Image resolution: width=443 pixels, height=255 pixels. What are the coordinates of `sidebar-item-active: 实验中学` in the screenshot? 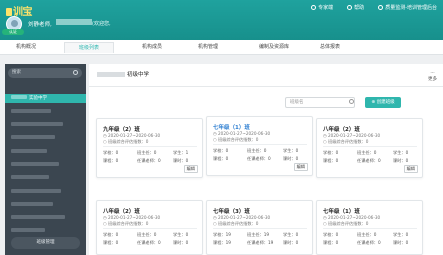 It's located at (45, 98).